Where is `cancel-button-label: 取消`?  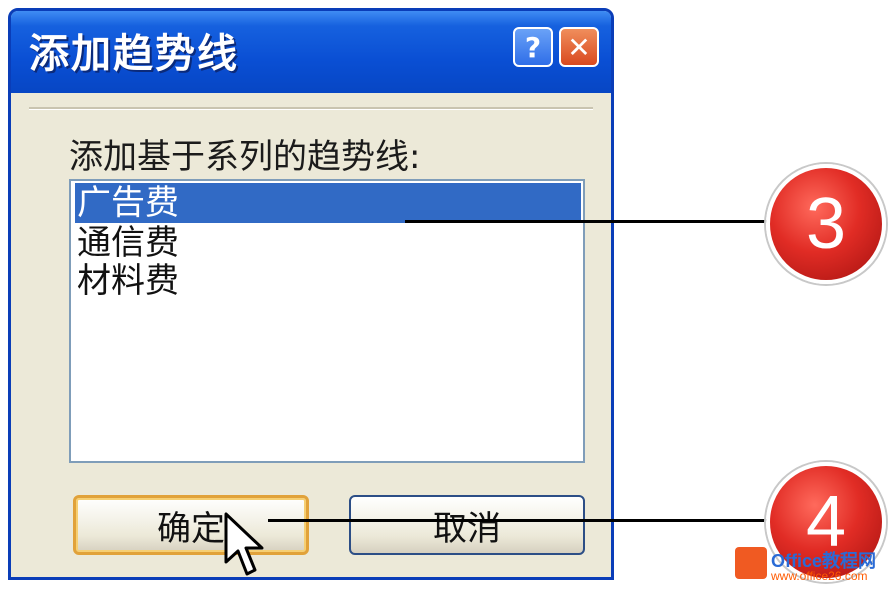 cancel-button-label: 取消 is located at coordinates (467, 528).